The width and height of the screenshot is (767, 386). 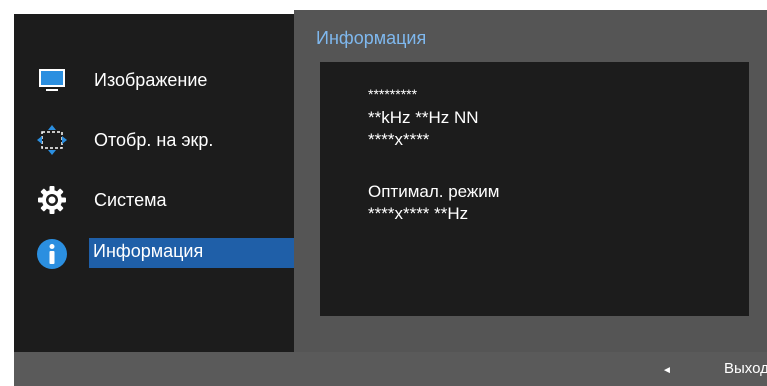 What do you see at coordinates (667, 370) in the screenshot?
I see `left-arrow-icon: ◄` at bounding box center [667, 370].